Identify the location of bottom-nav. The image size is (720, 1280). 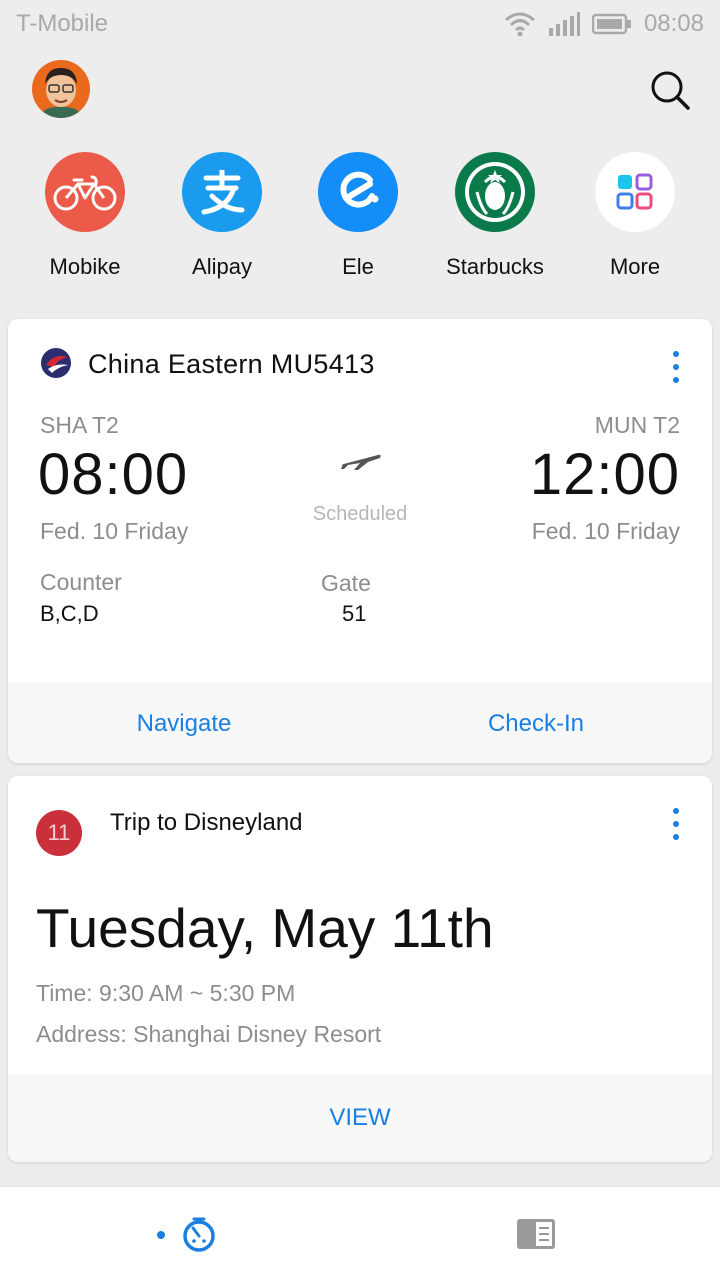
(360, 1233).